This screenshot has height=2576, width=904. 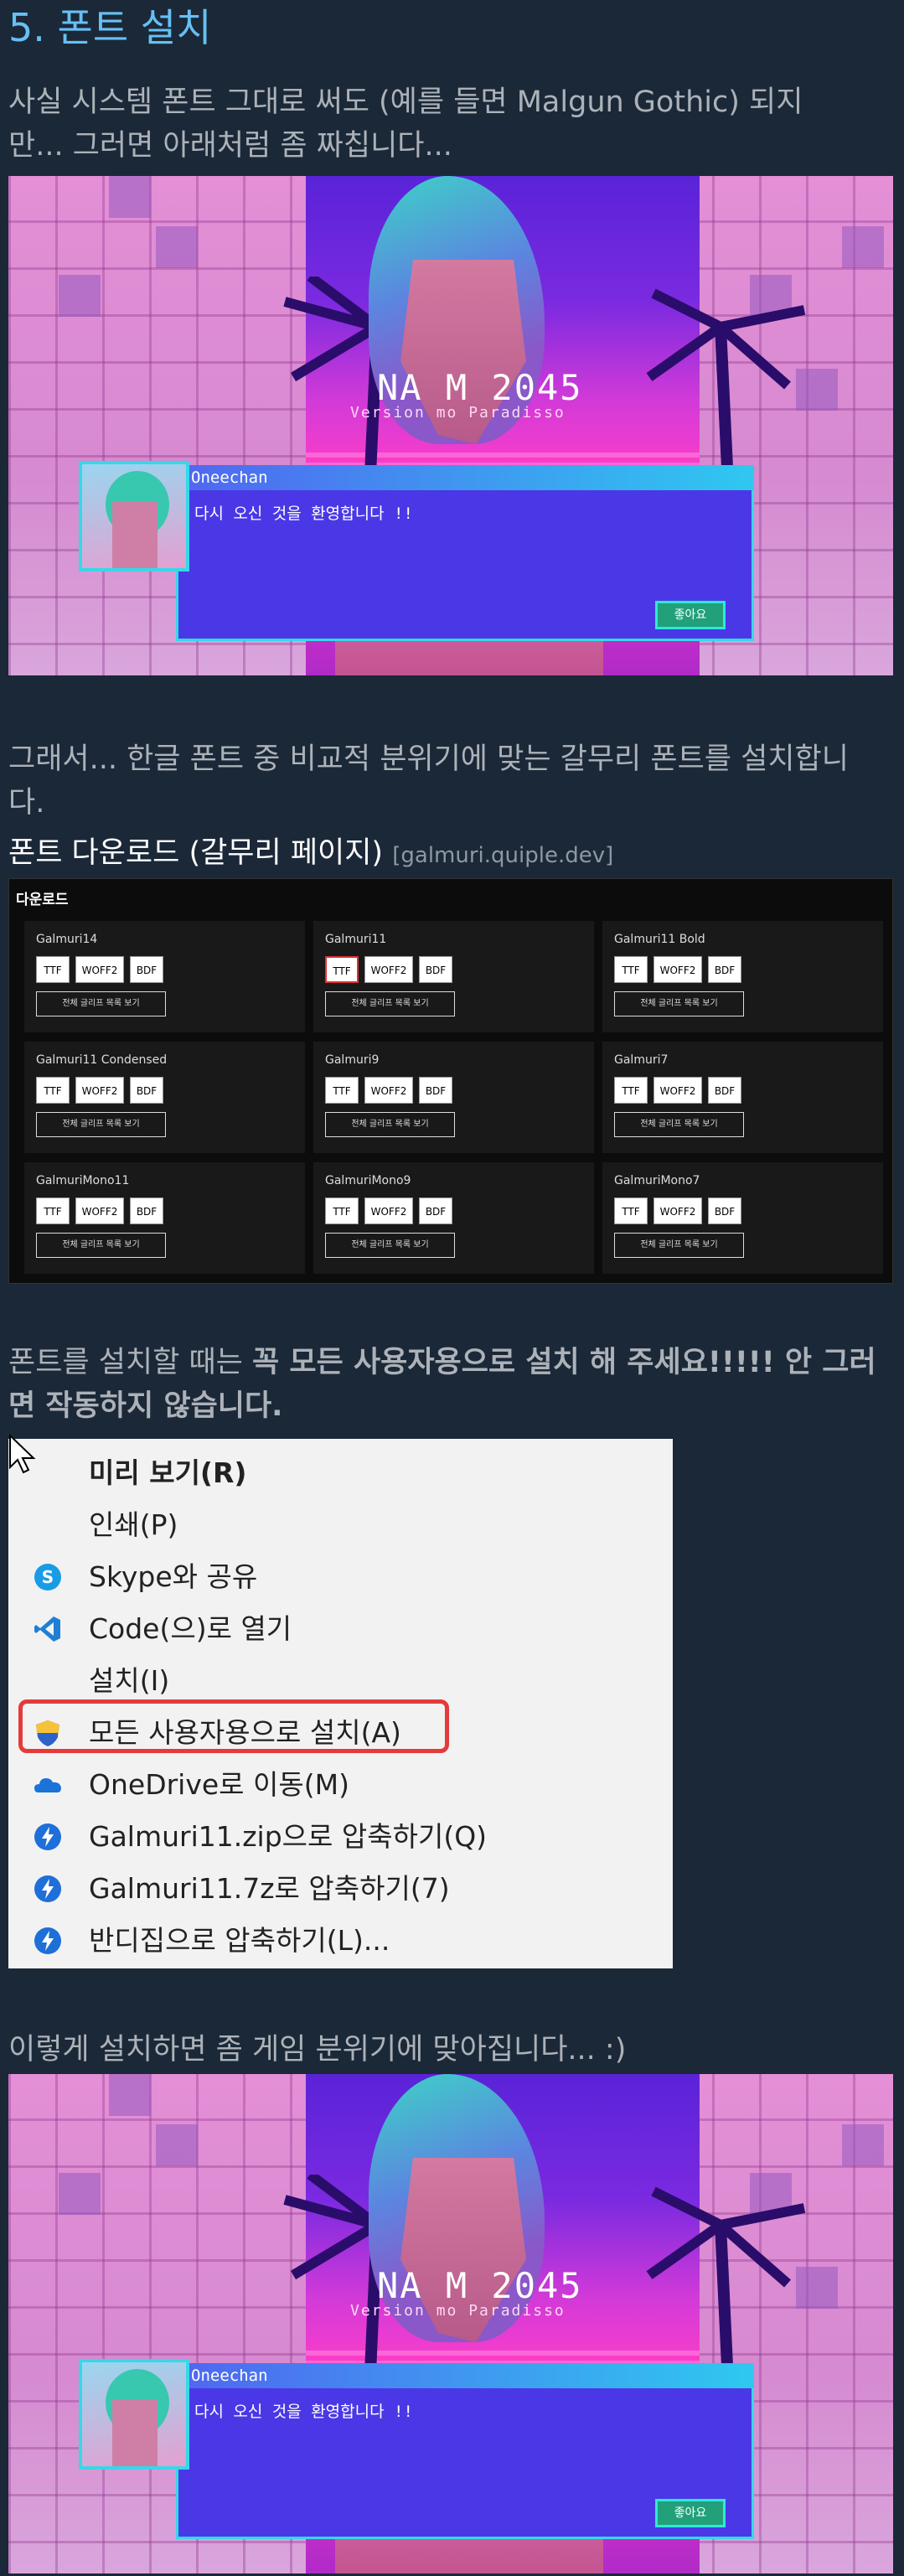 What do you see at coordinates (458, 413) in the screenshot?
I see `game-subtitle: Version mo Paradisso` at bounding box center [458, 413].